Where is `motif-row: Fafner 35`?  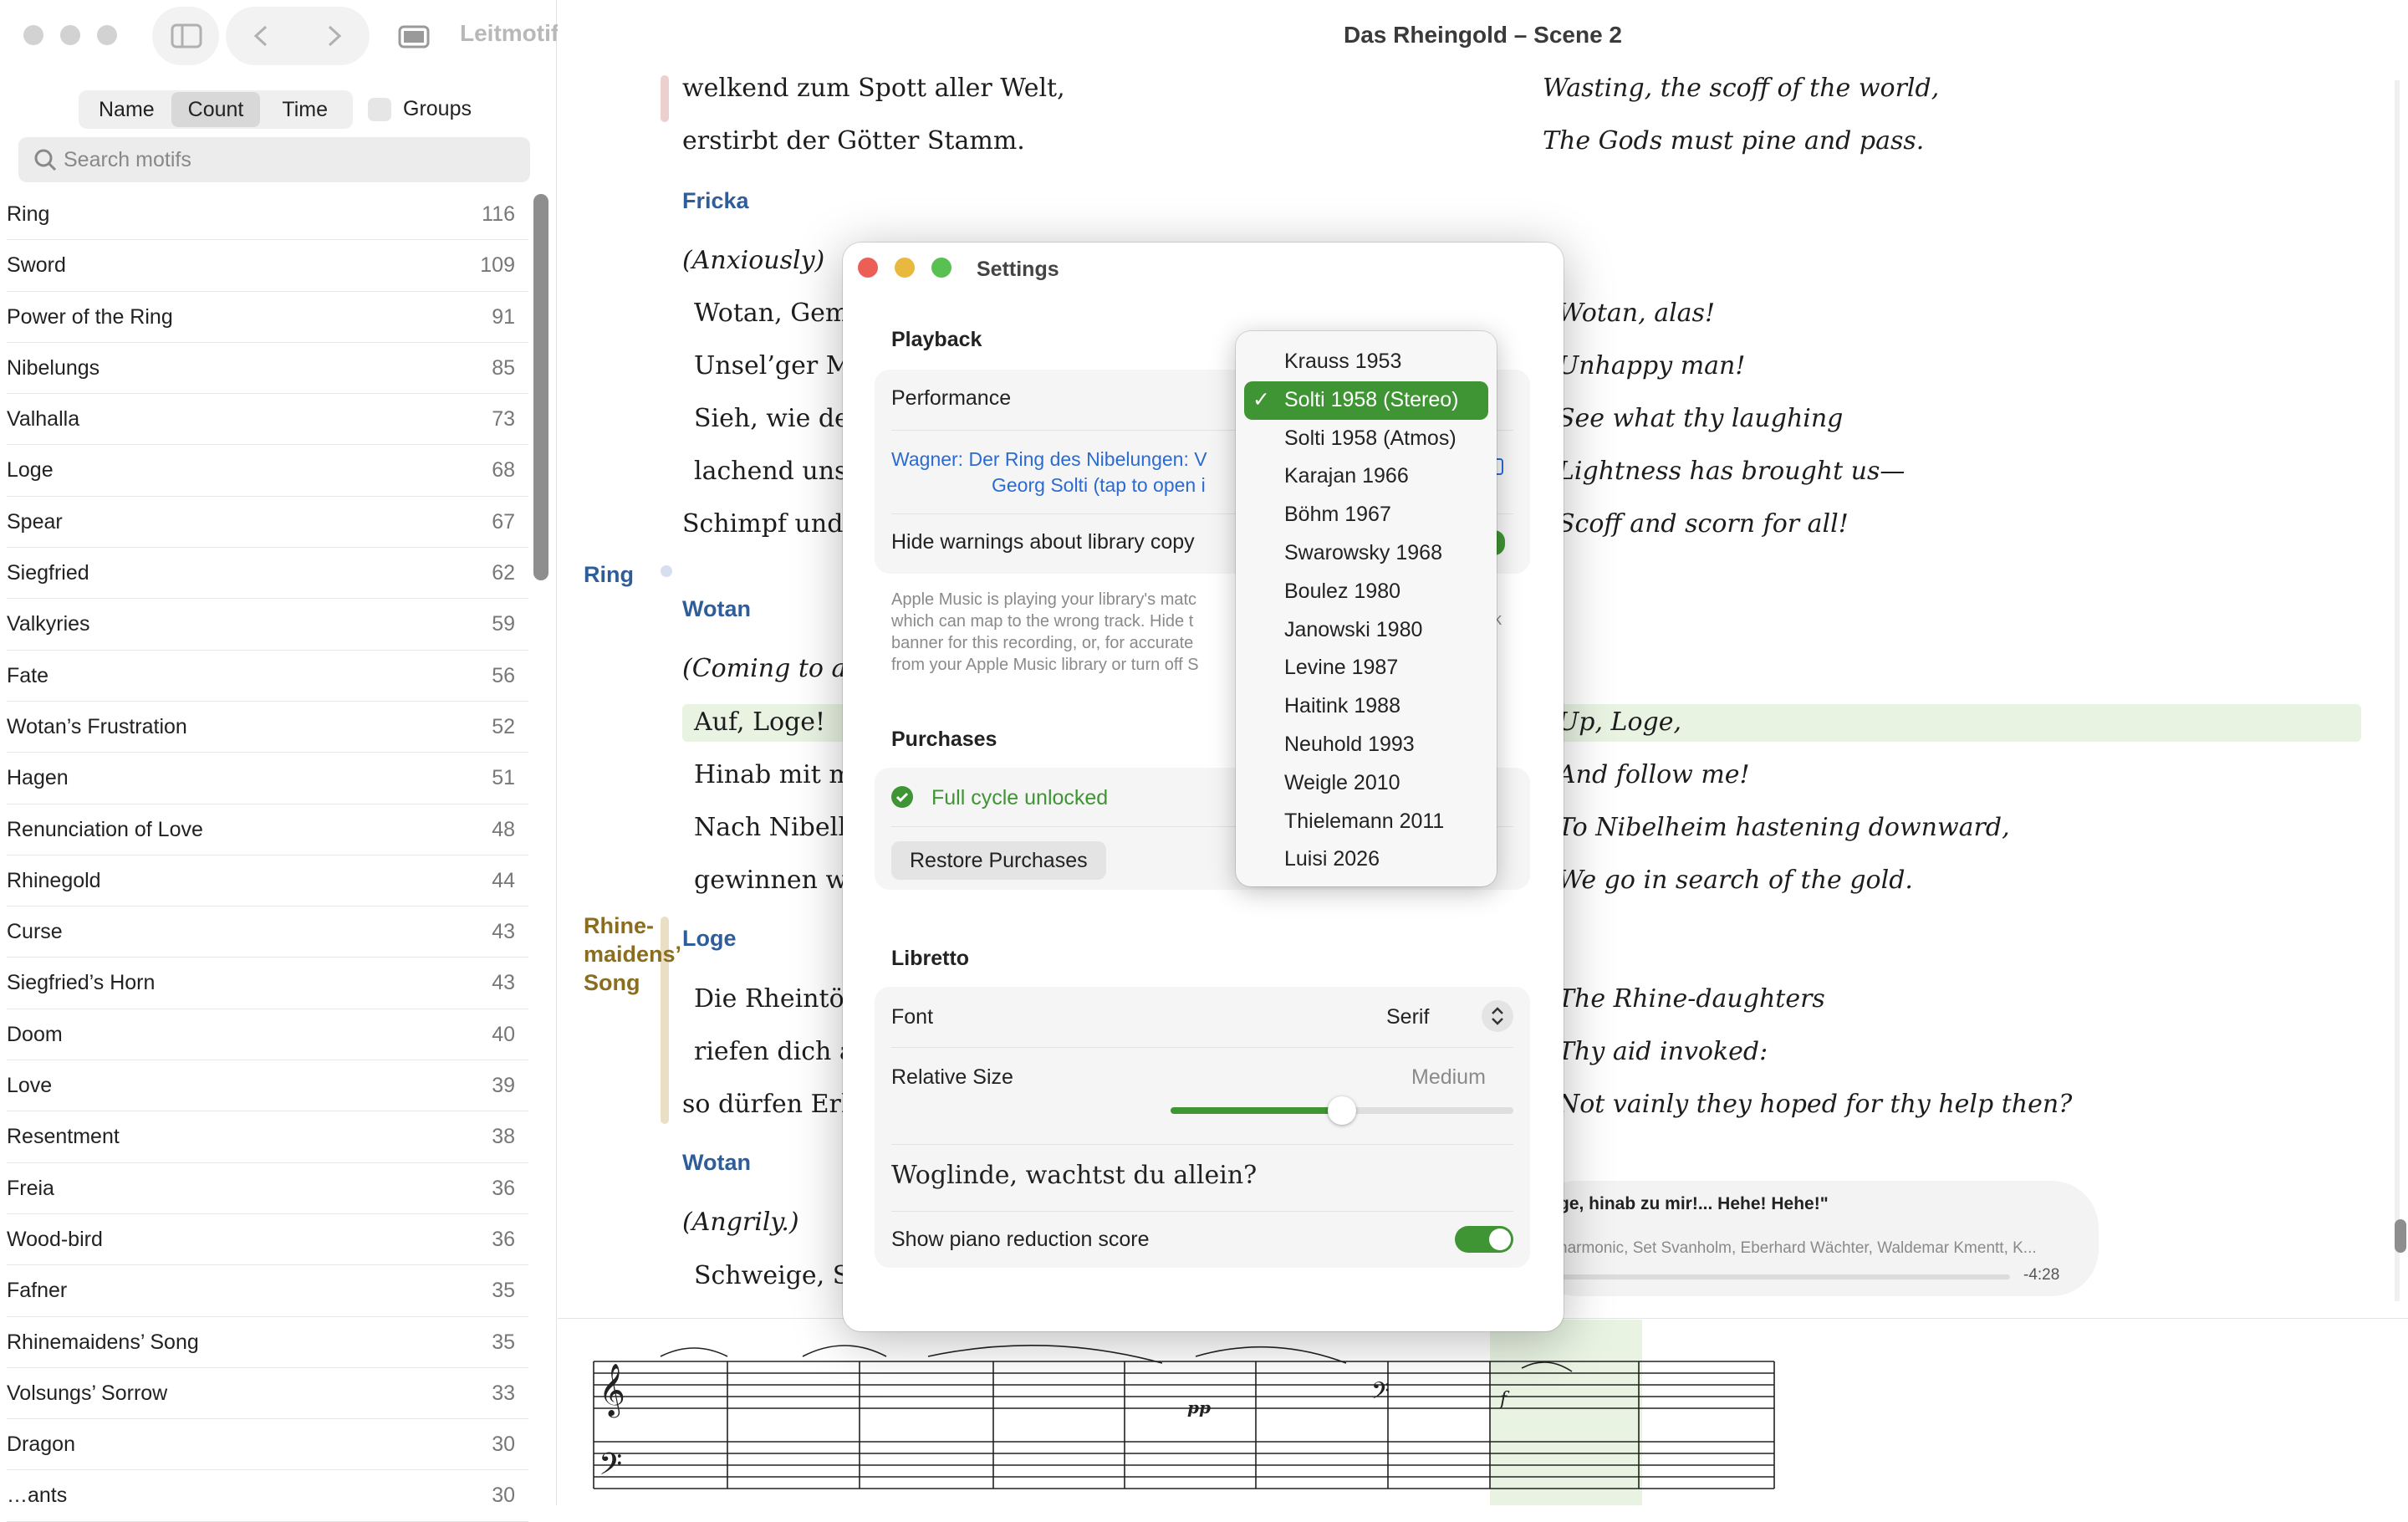
motif-row: Fafner 35 is located at coordinates (267, 1291).